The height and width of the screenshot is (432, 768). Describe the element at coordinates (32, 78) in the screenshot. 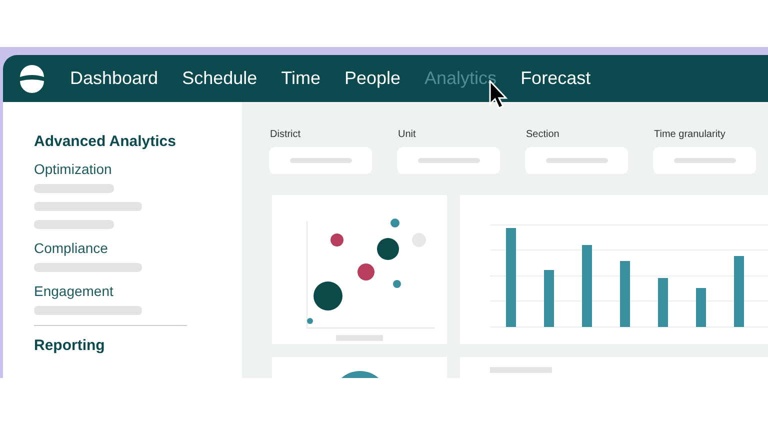

I see `logo-icon` at that location.